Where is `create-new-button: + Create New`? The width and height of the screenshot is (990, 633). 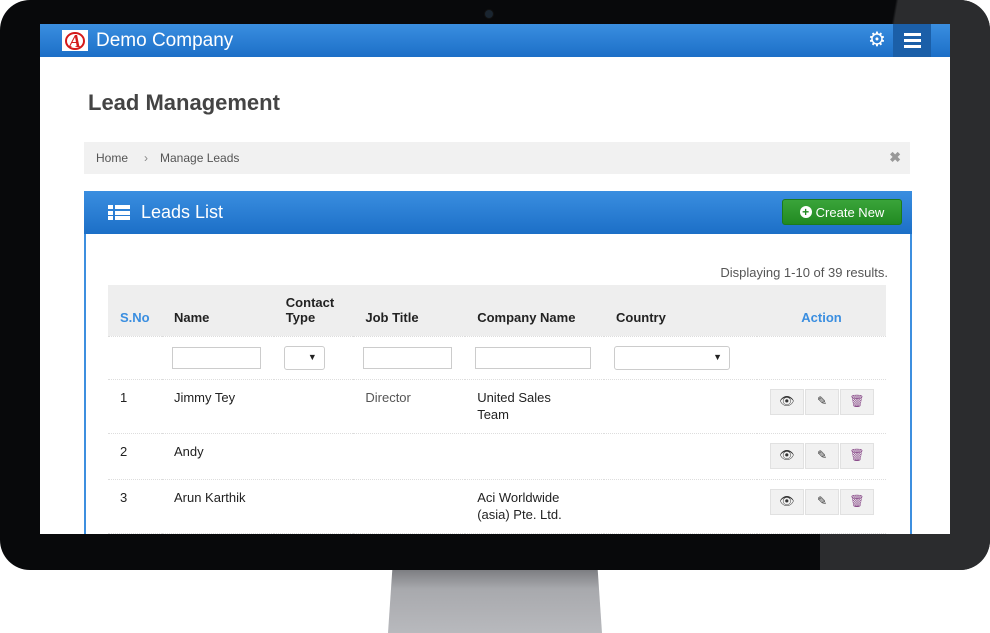 create-new-button: + Create New is located at coordinates (842, 212).